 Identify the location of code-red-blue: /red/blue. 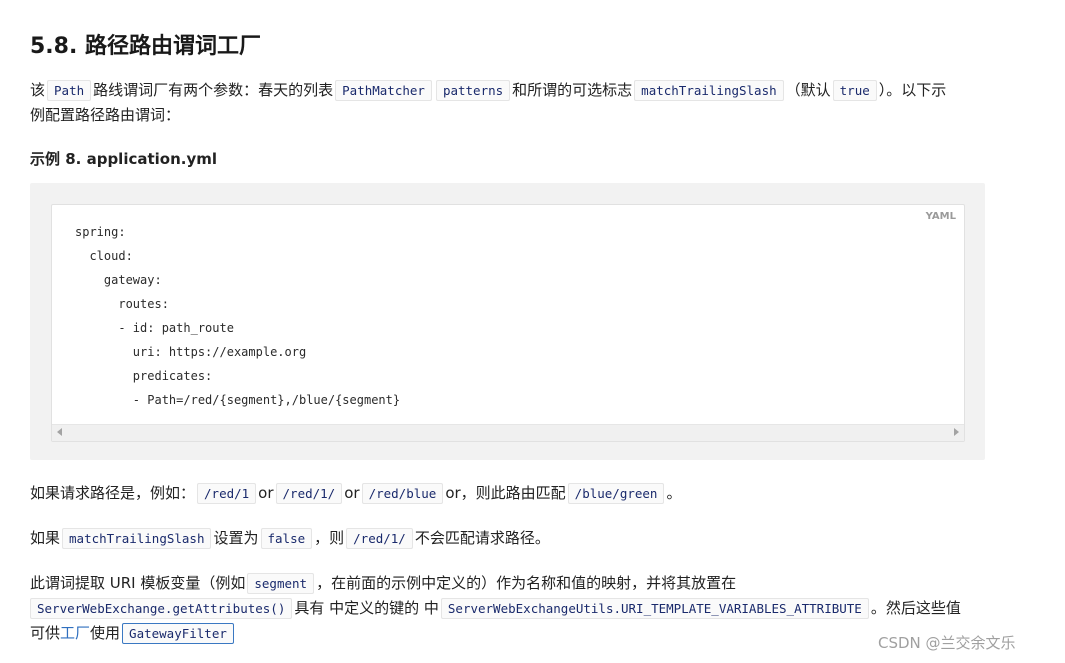
(402, 493).